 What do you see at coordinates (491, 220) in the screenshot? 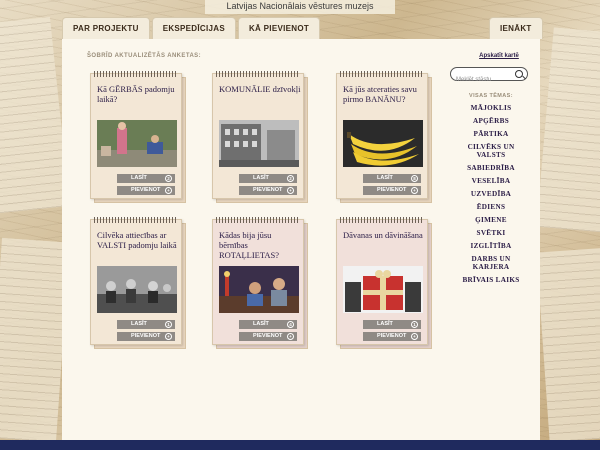
I see `topic-link: ĢIMENE` at bounding box center [491, 220].